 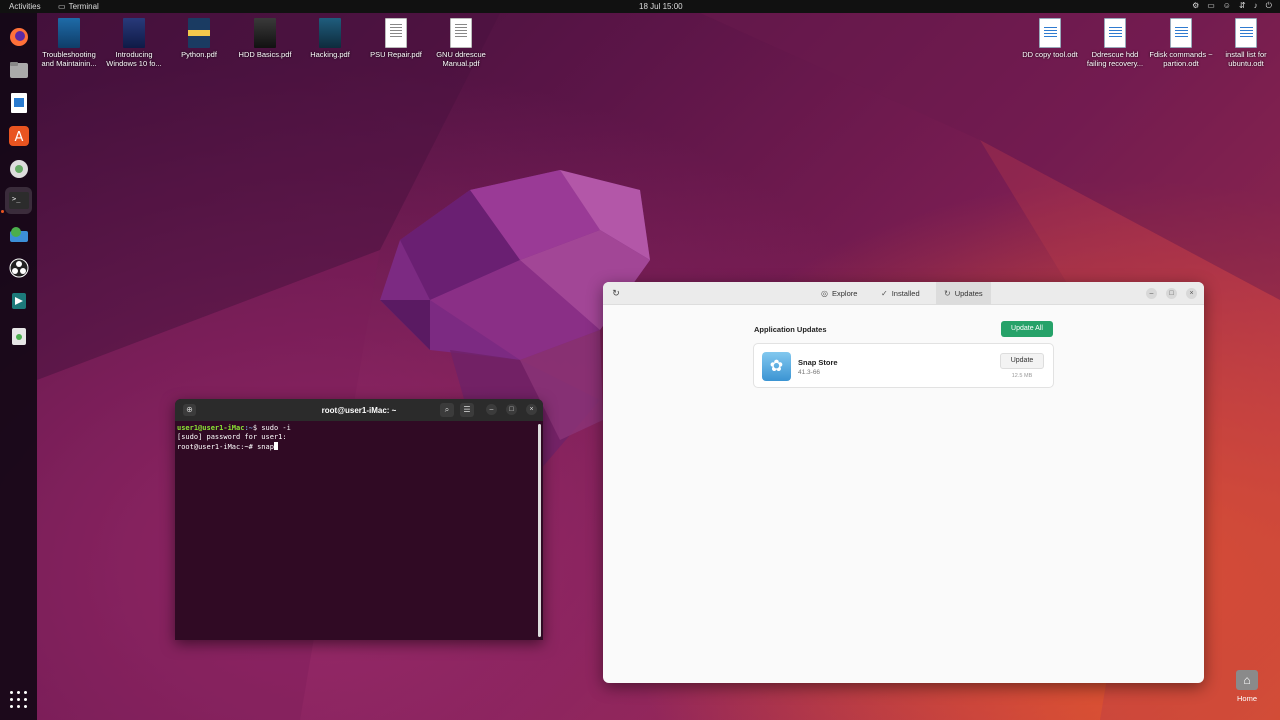 I want to click on file-label: DD copy tool.odt, so click(x=1050, y=54).